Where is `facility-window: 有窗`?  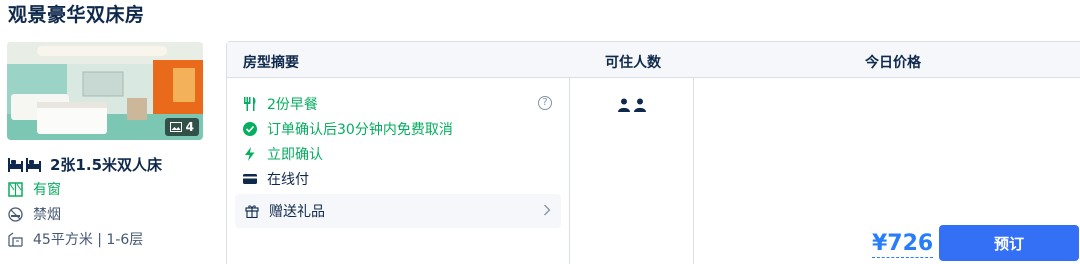 facility-window: 有窗 is located at coordinates (34, 189).